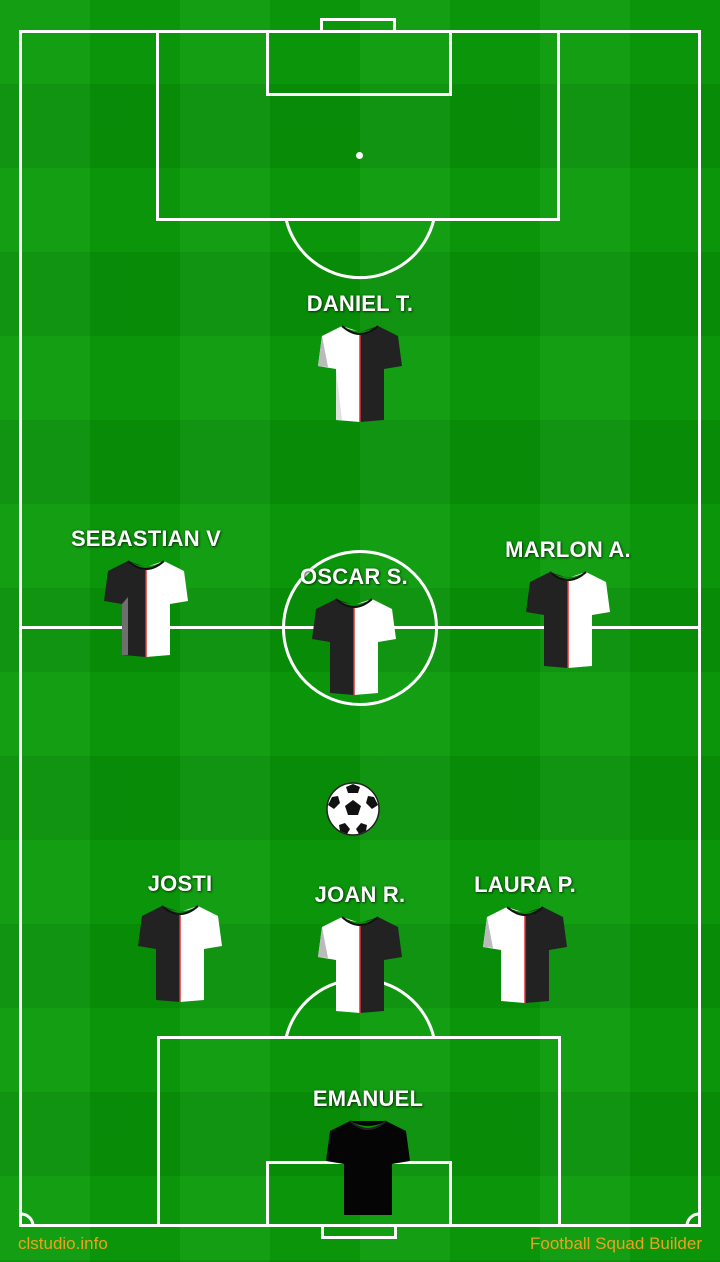 Image resolution: width=720 pixels, height=1262 pixels. Describe the element at coordinates (63, 1244) in the screenshot. I see `footer-website-link: clstudio.info` at that location.